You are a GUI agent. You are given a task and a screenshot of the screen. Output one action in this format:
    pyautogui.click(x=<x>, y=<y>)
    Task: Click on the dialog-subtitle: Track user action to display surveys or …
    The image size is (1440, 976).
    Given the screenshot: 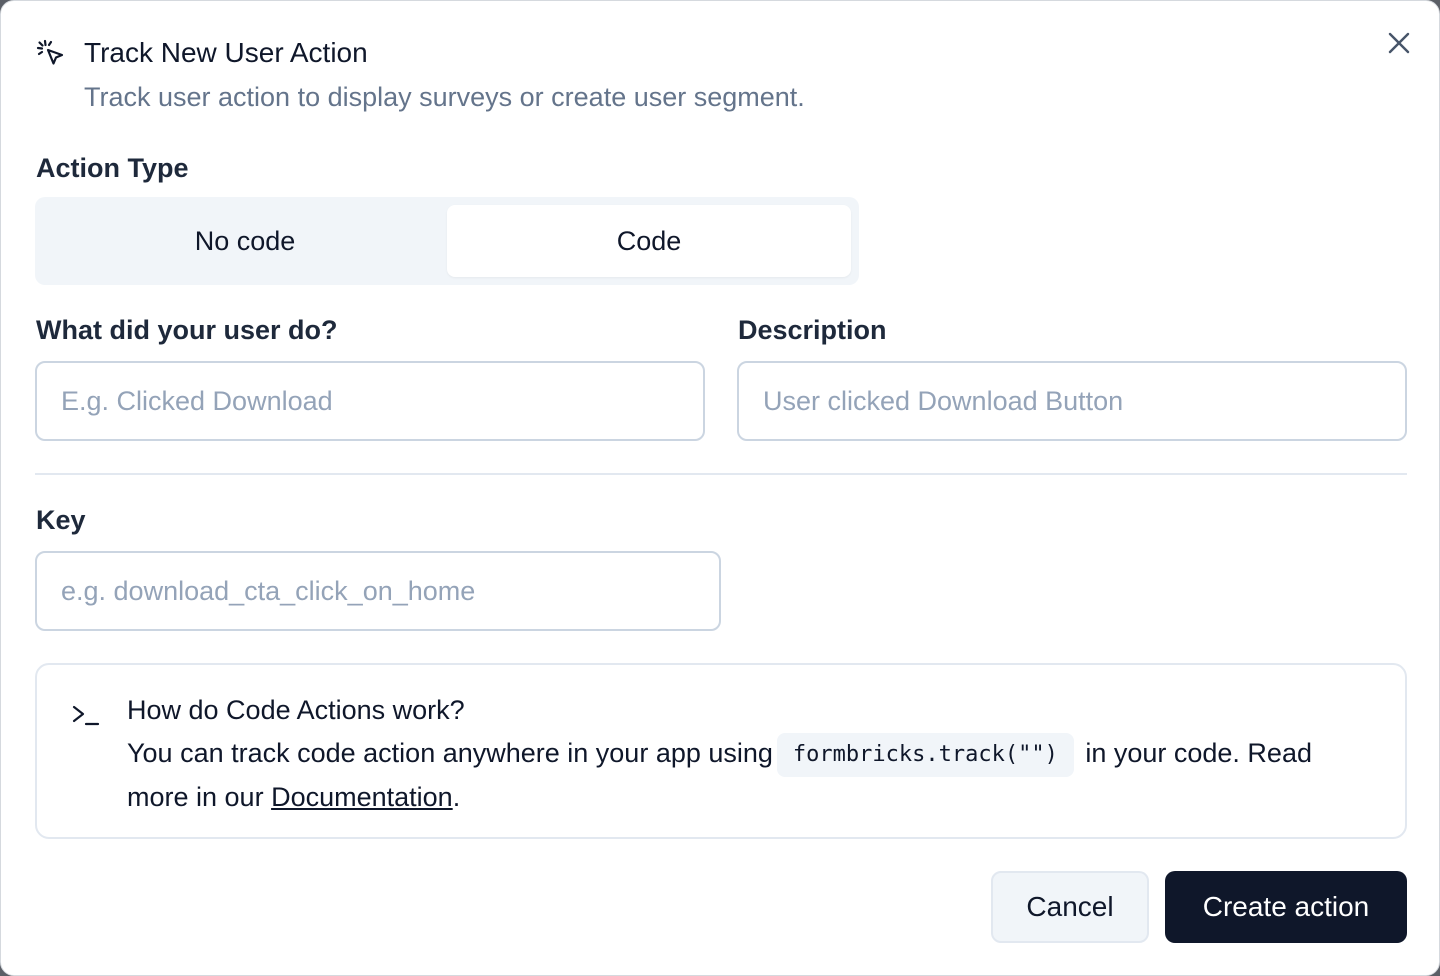 What is the action you would take?
    pyautogui.click(x=444, y=97)
    